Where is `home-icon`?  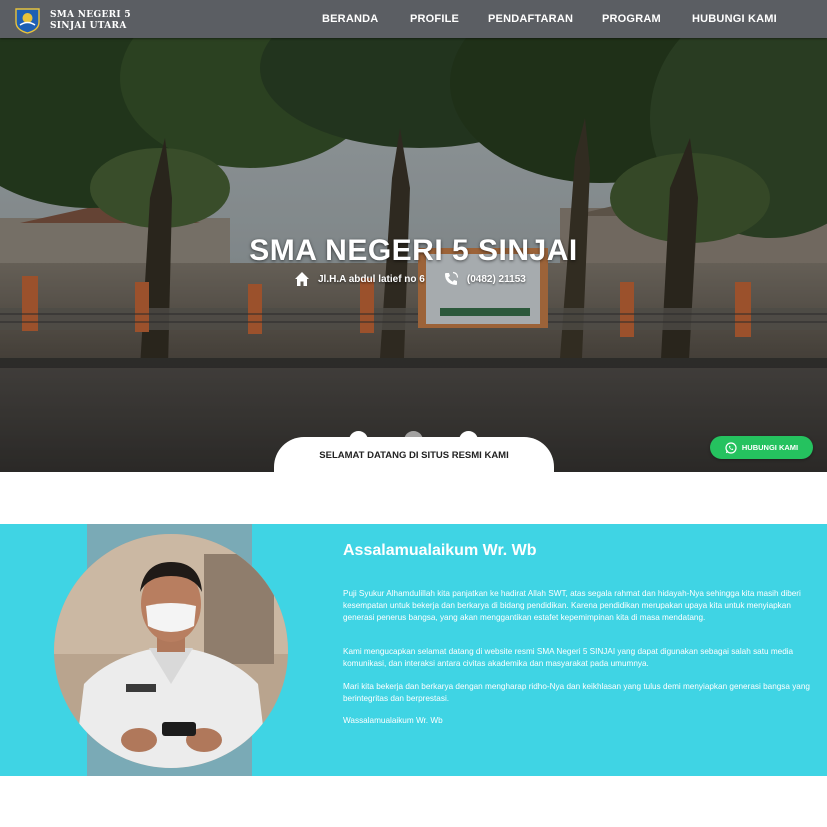
home-icon is located at coordinates (302, 279).